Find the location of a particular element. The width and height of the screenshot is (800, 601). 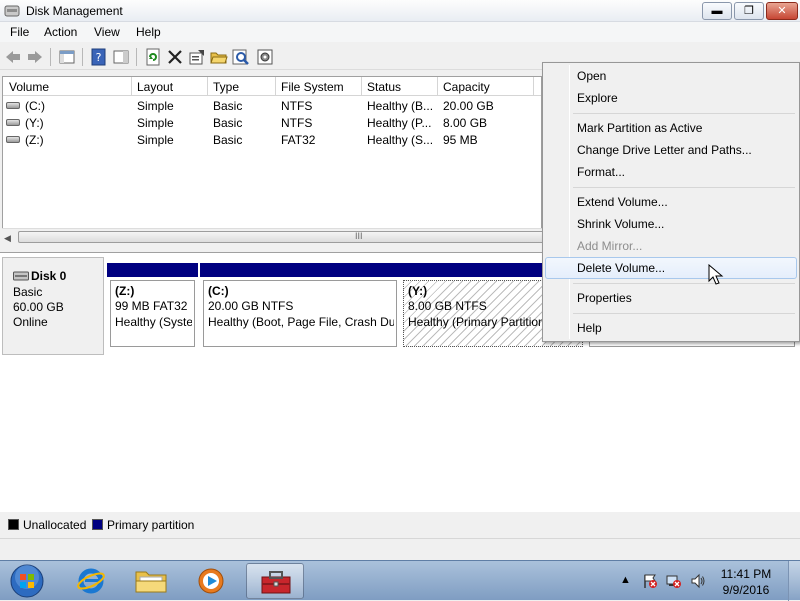

scrollbar-thumb: III is located at coordinates (281, 237).